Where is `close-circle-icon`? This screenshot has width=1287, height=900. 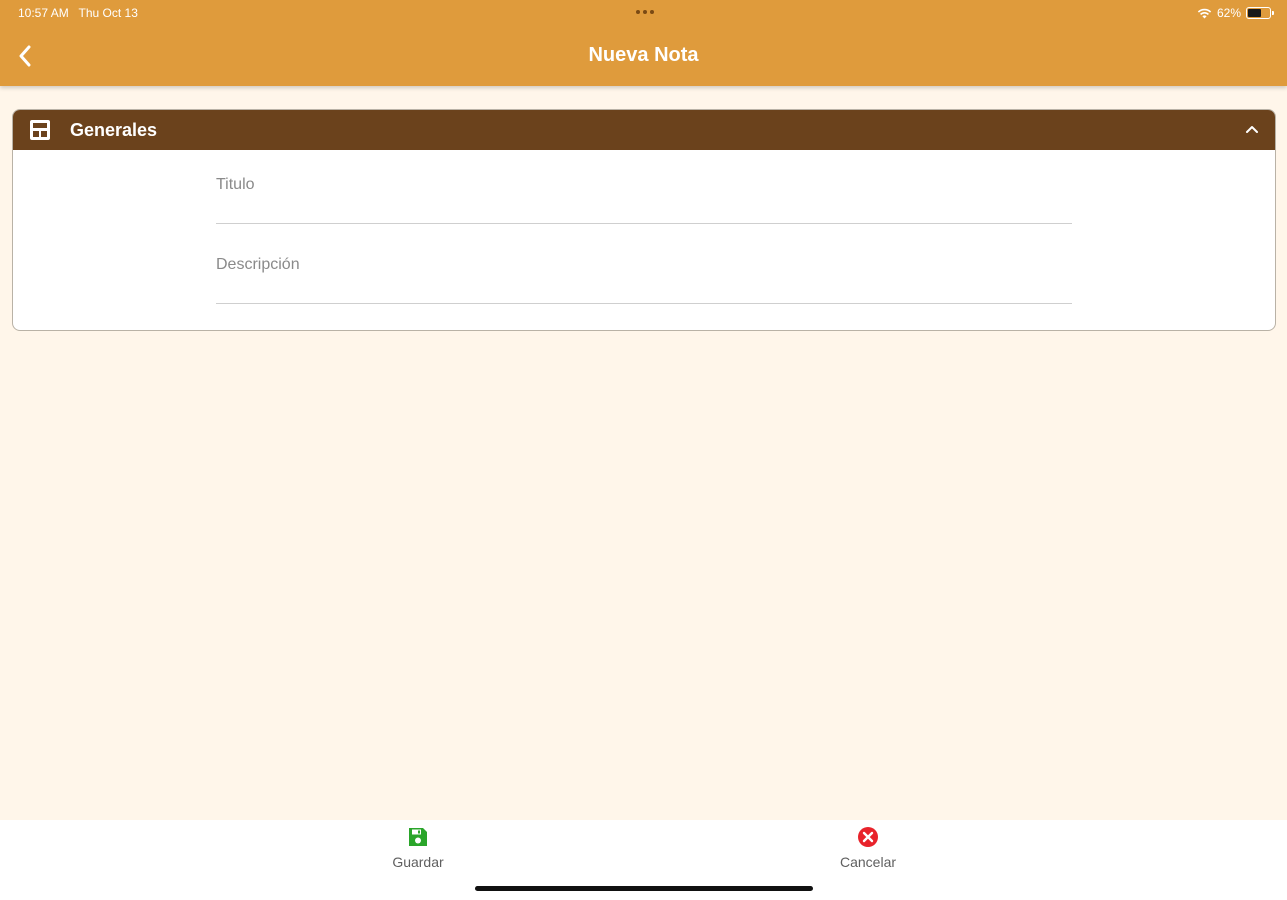 close-circle-icon is located at coordinates (868, 837).